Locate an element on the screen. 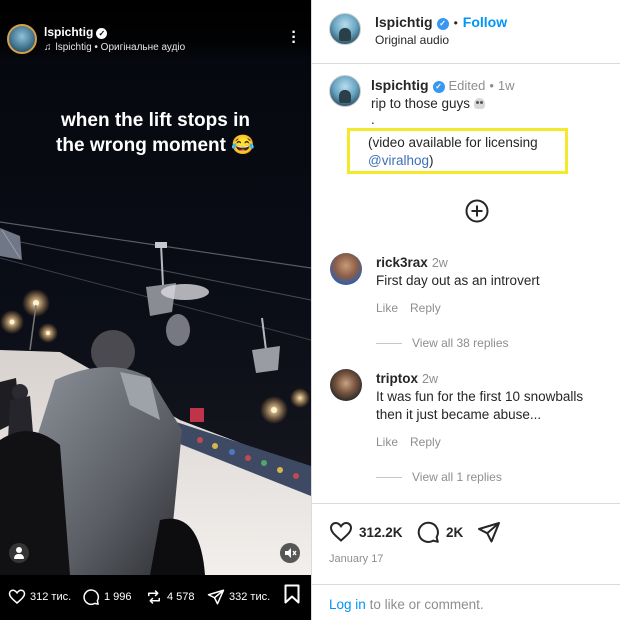 The image size is (620, 620). video-like-button: 312 тис. is located at coordinates (39, 597).